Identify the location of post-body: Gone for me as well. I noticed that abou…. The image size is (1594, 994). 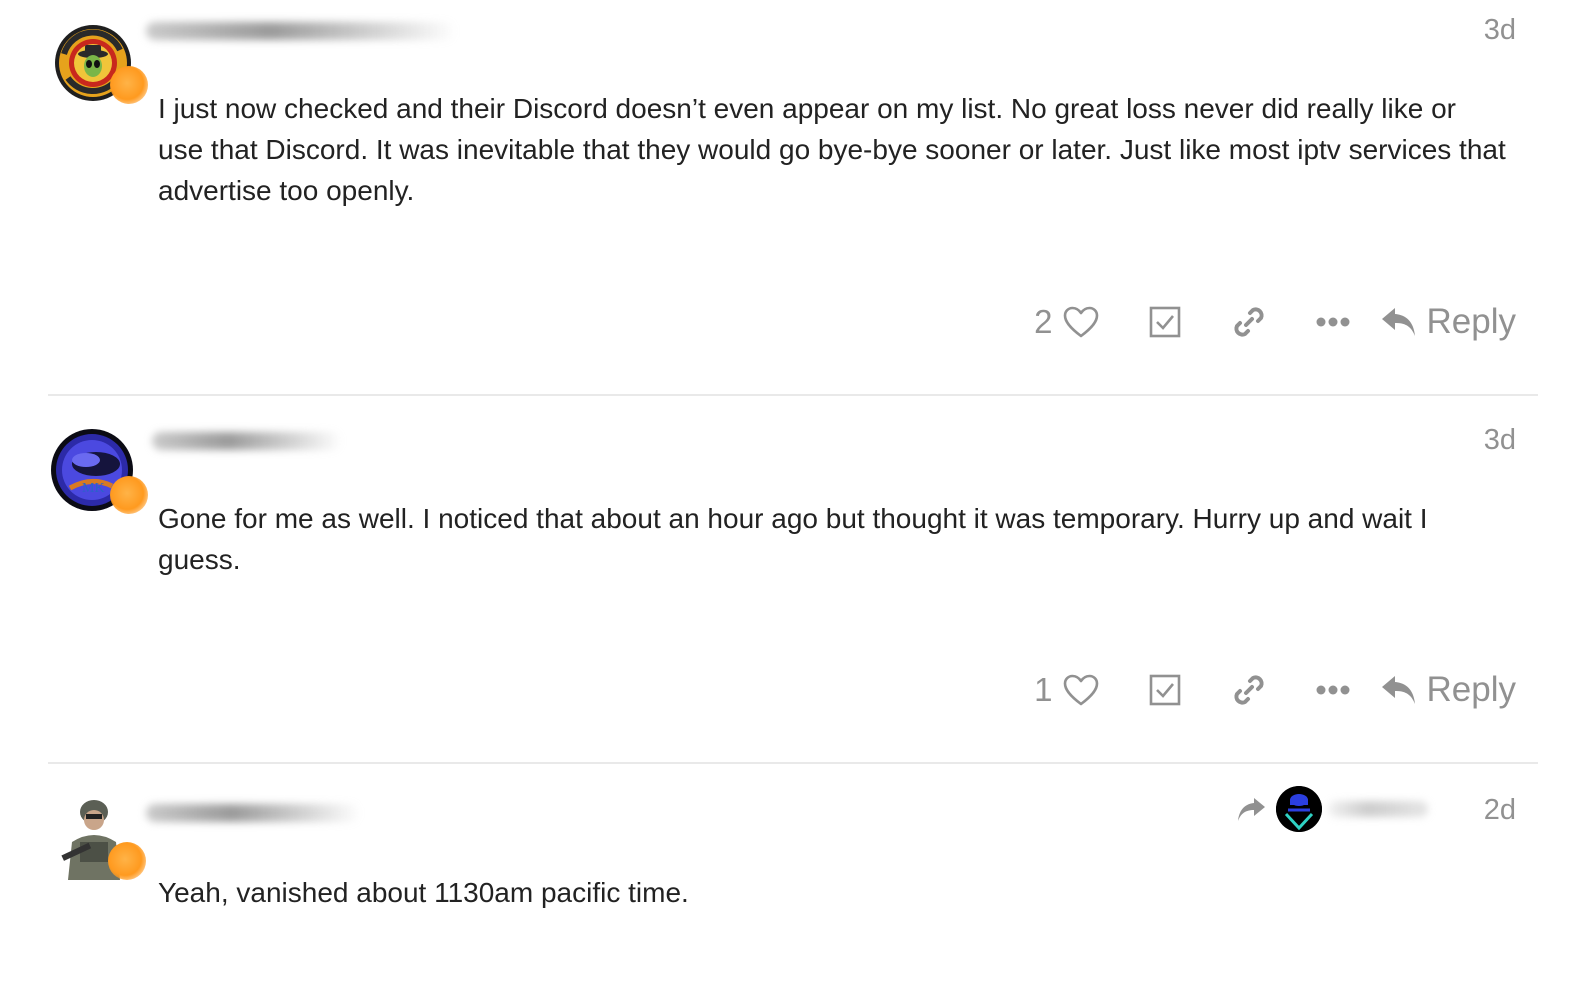
(833, 539).